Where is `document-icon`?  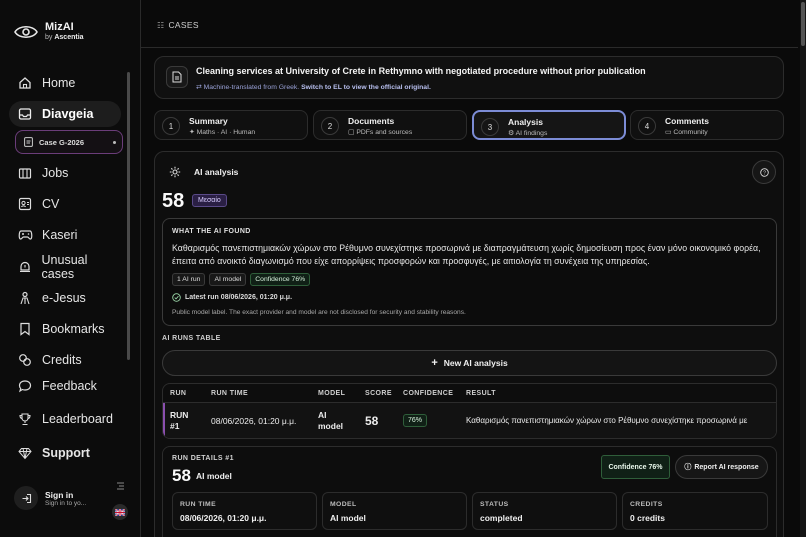
document-icon is located at coordinates (28, 142).